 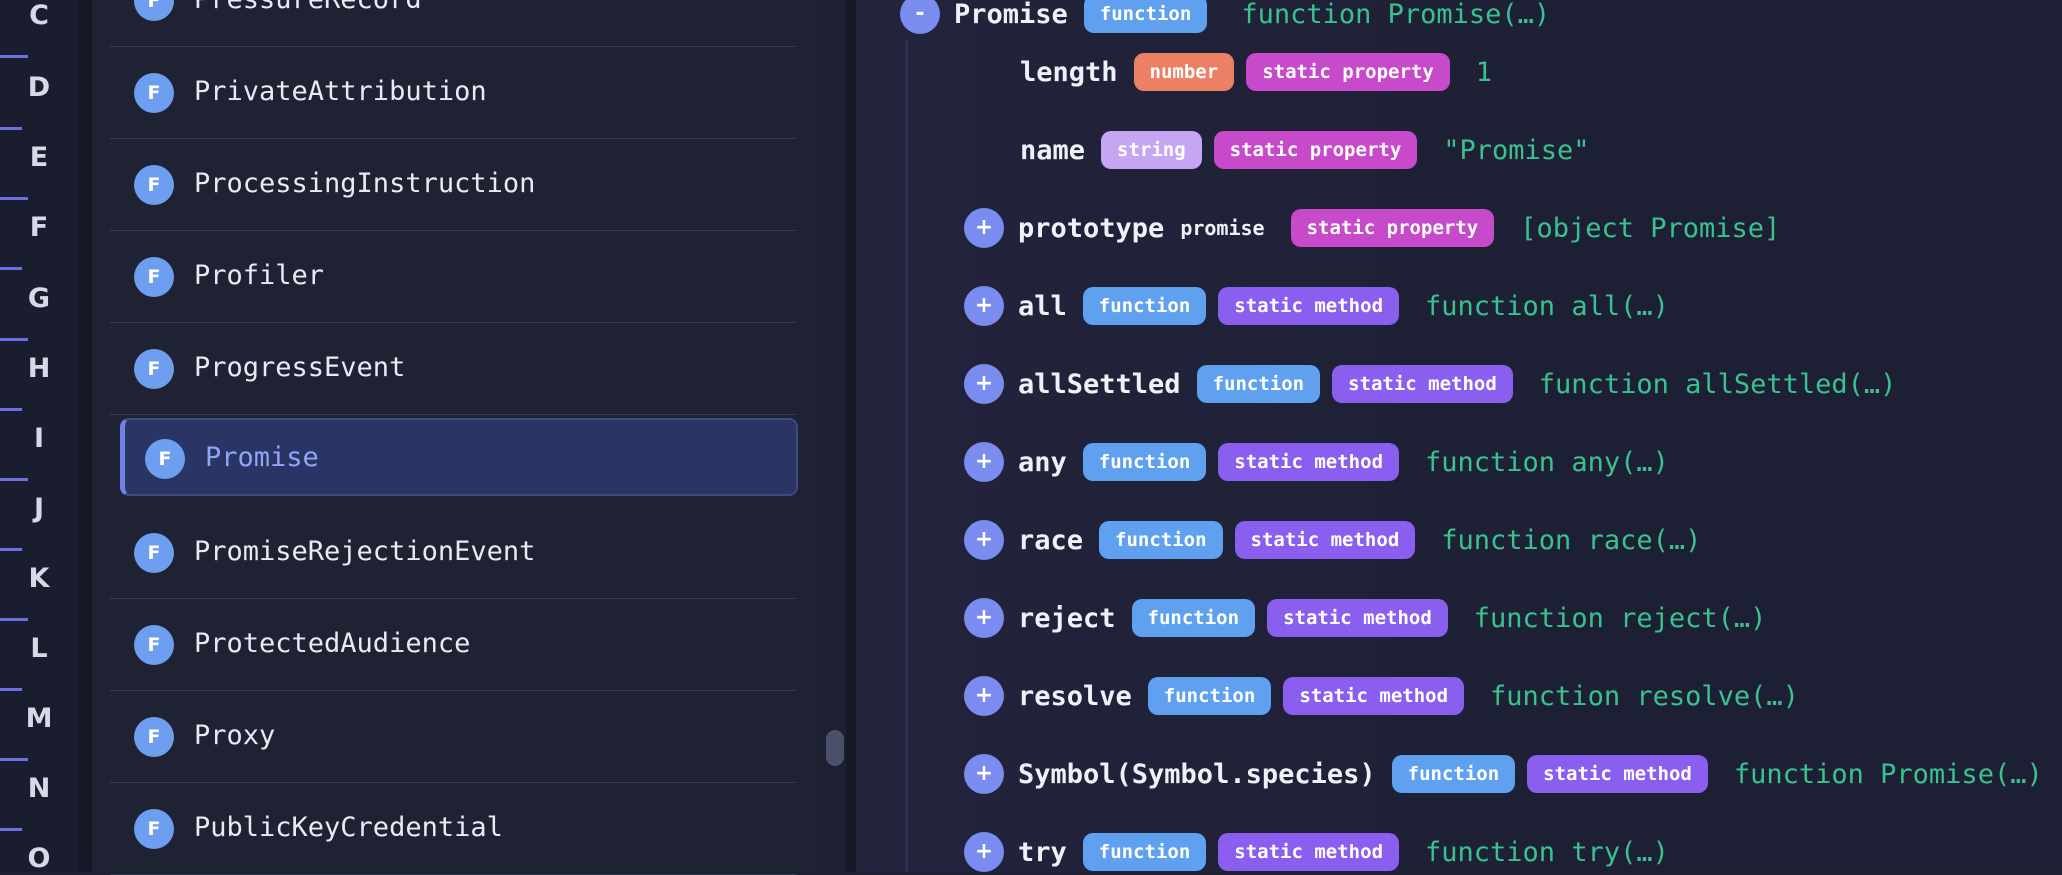 What do you see at coordinates (835, 748) in the screenshot?
I see `list-scrollbar-thumb` at bounding box center [835, 748].